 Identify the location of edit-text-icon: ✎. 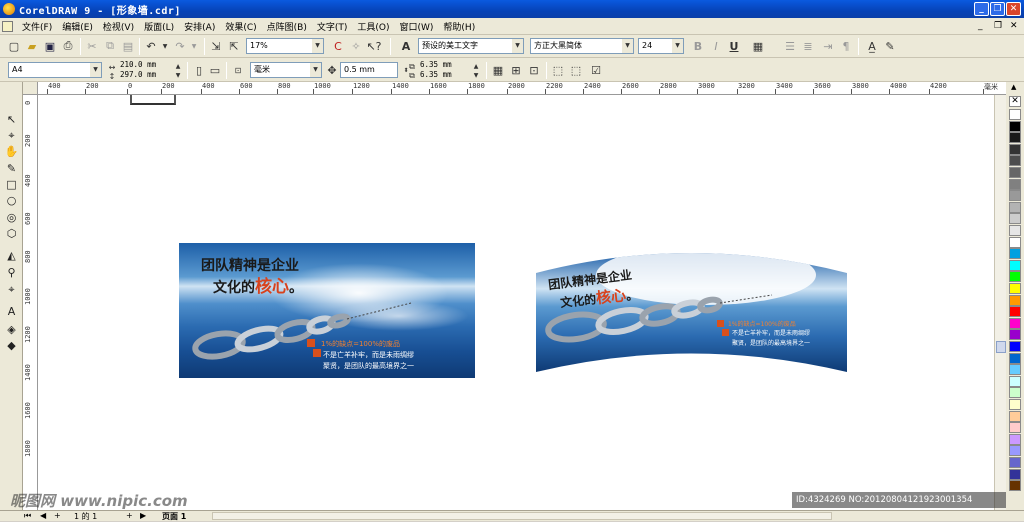
(890, 46).